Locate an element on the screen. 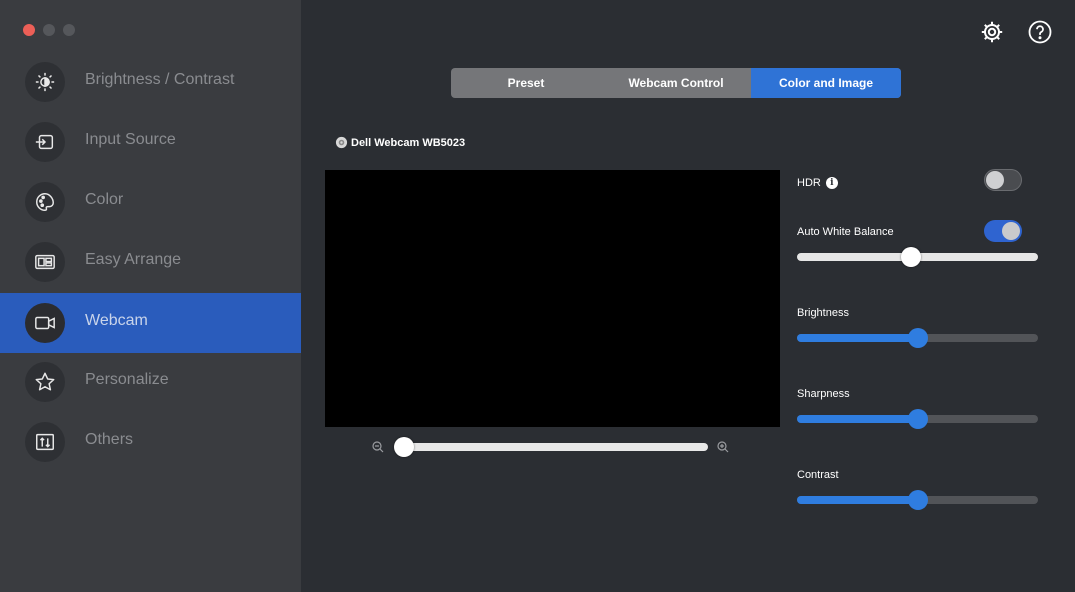 Image resolution: width=1075 pixels, height=592 pixels. input-source-icon is located at coordinates (45, 142).